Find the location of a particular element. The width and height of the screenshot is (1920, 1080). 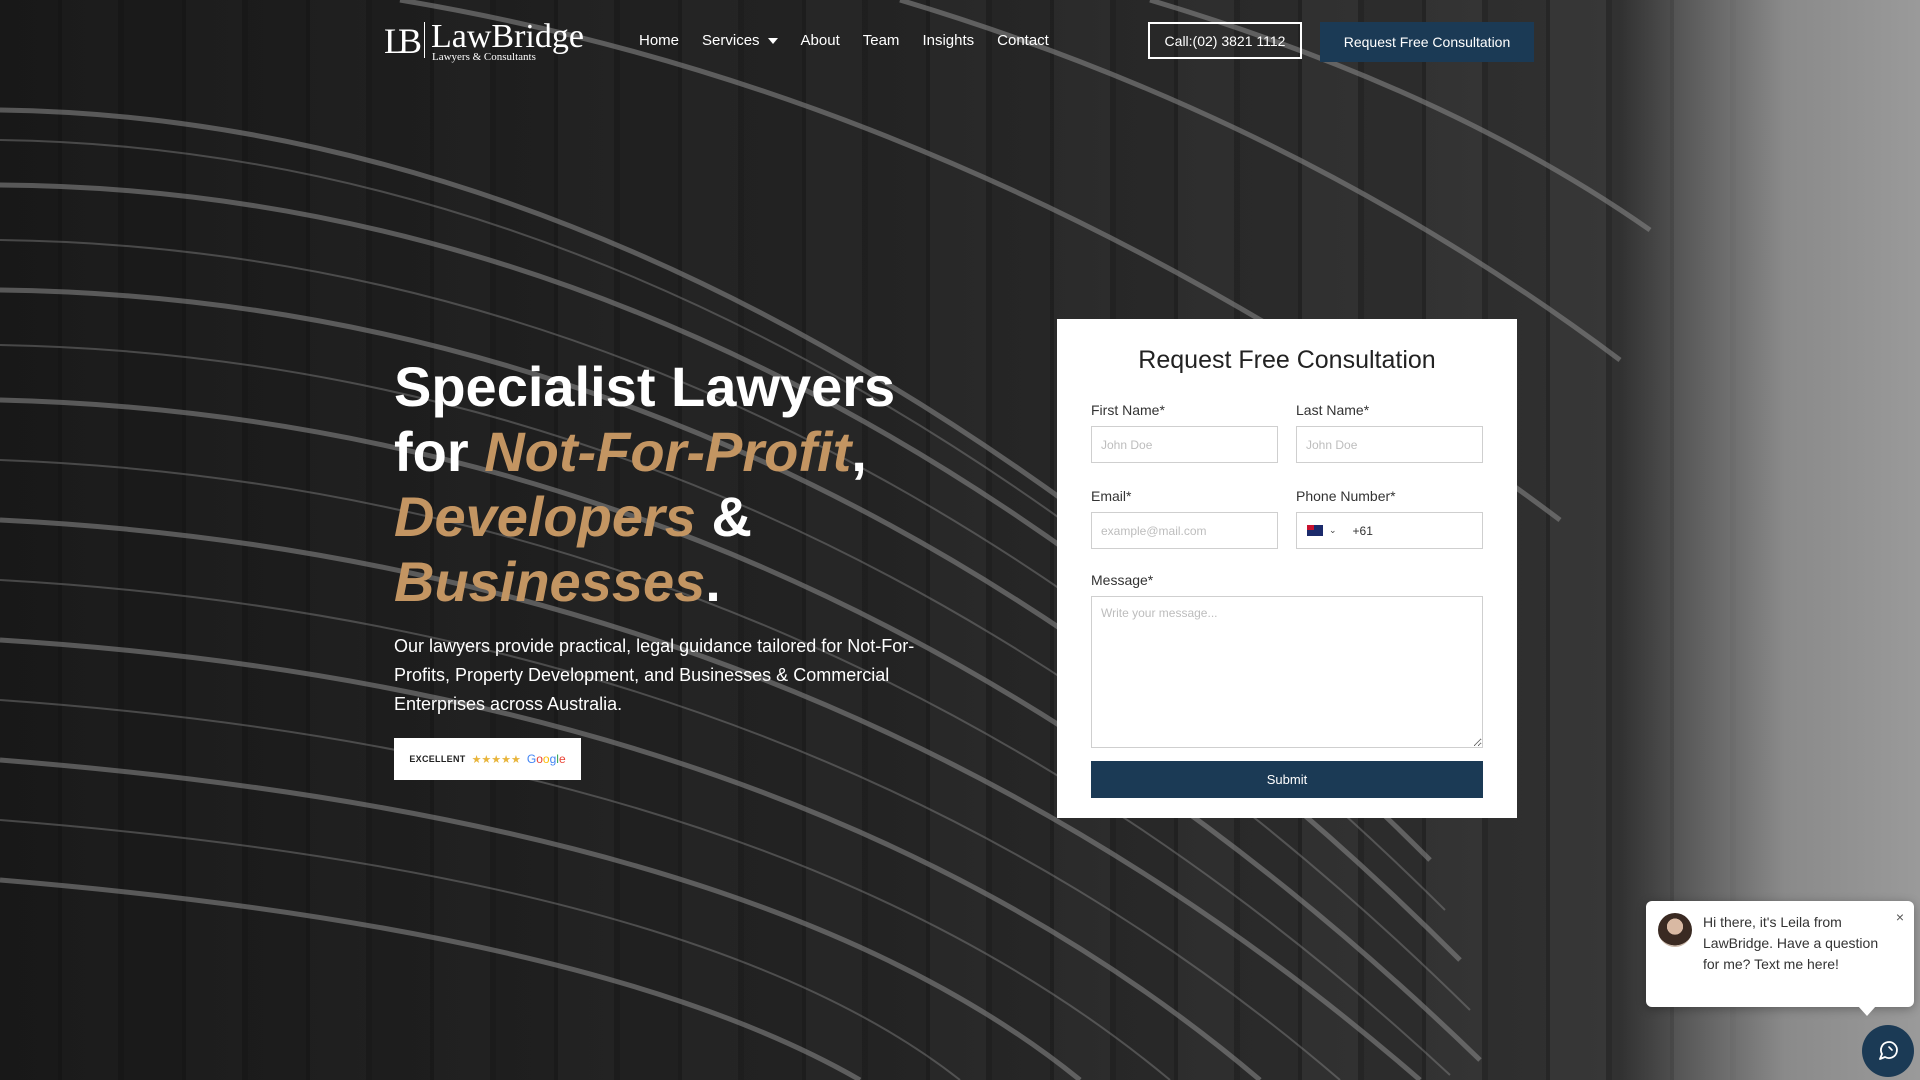

caret-down-icon is located at coordinates (772, 40).